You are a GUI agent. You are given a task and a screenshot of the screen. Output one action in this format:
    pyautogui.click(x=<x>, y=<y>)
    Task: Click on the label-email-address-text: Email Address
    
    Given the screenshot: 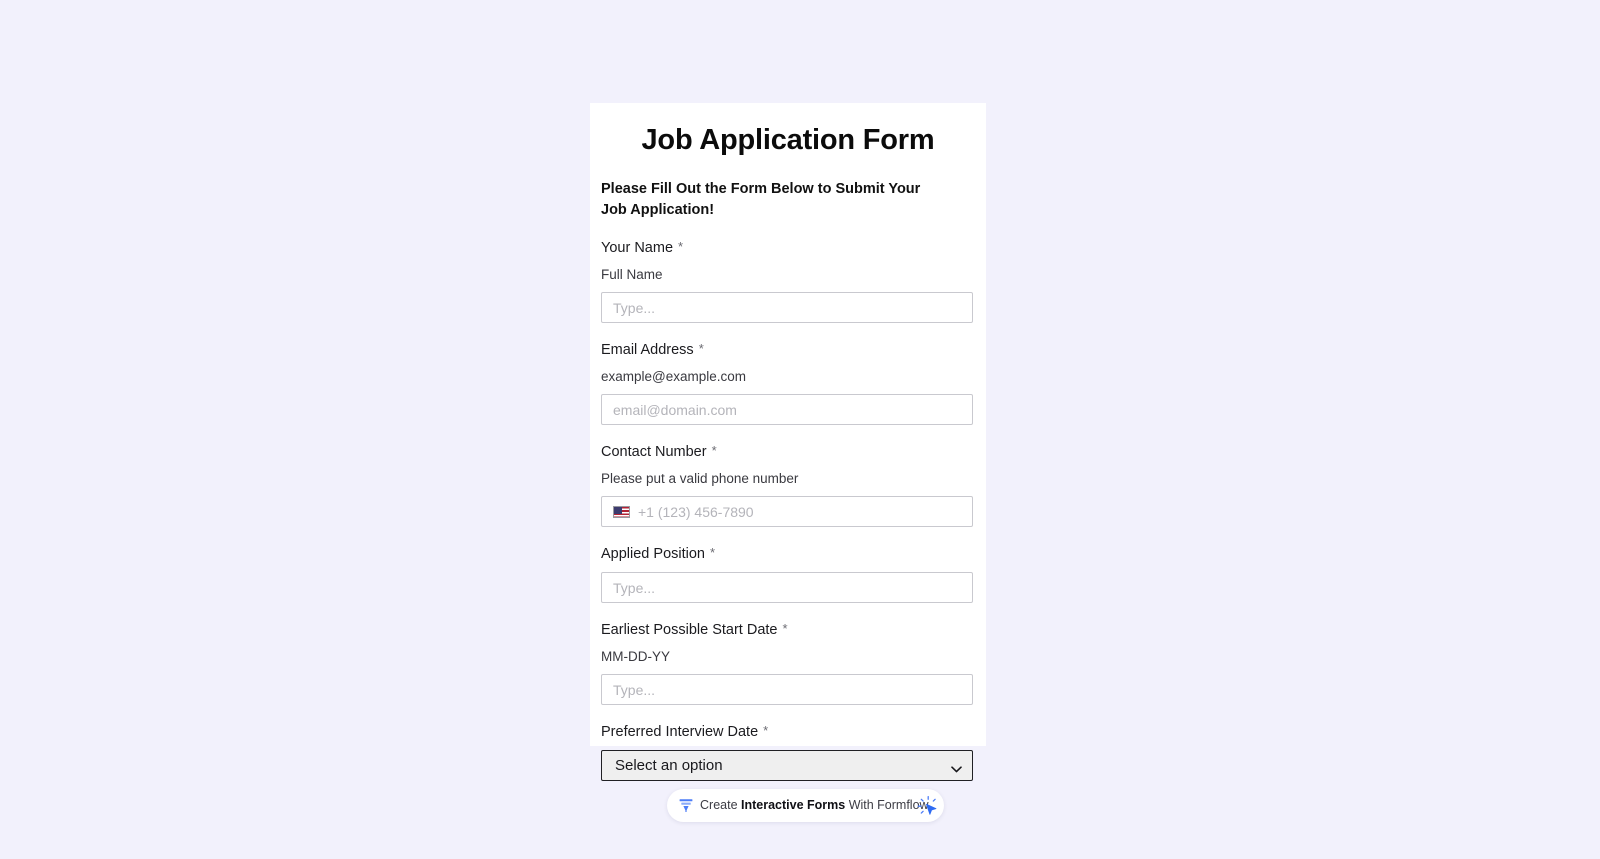 What is the action you would take?
    pyautogui.click(x=647, y=350)
    